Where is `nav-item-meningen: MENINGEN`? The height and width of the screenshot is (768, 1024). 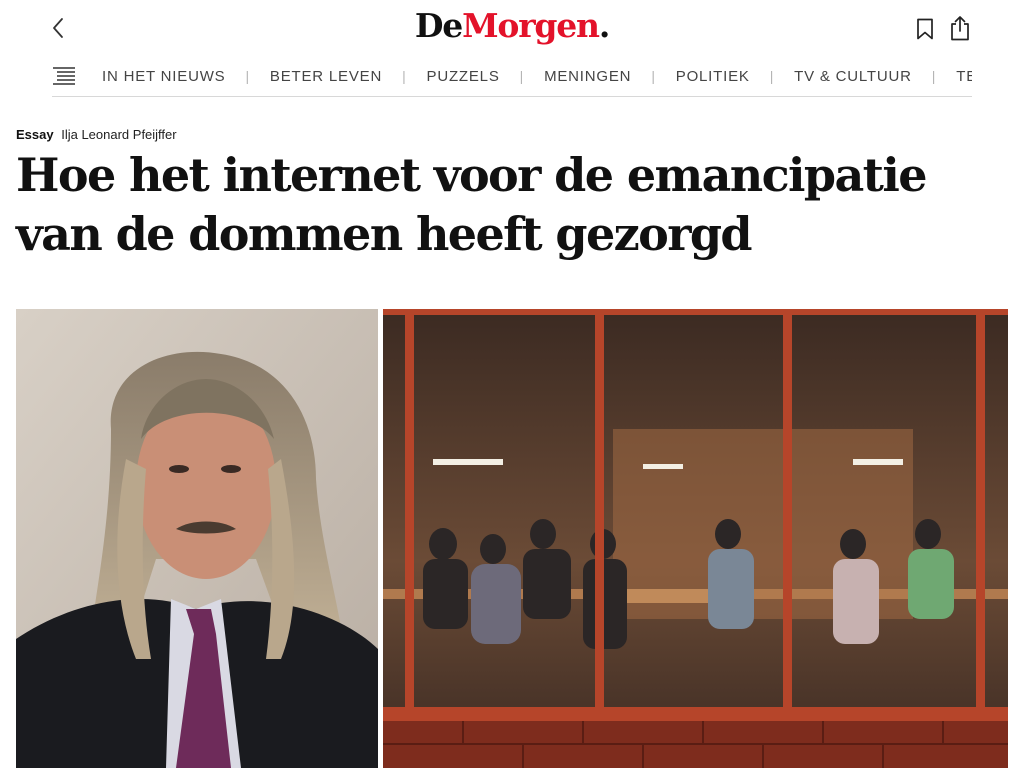
nav-item-meningen: MENINGEN is located at coordinates (587, 76).